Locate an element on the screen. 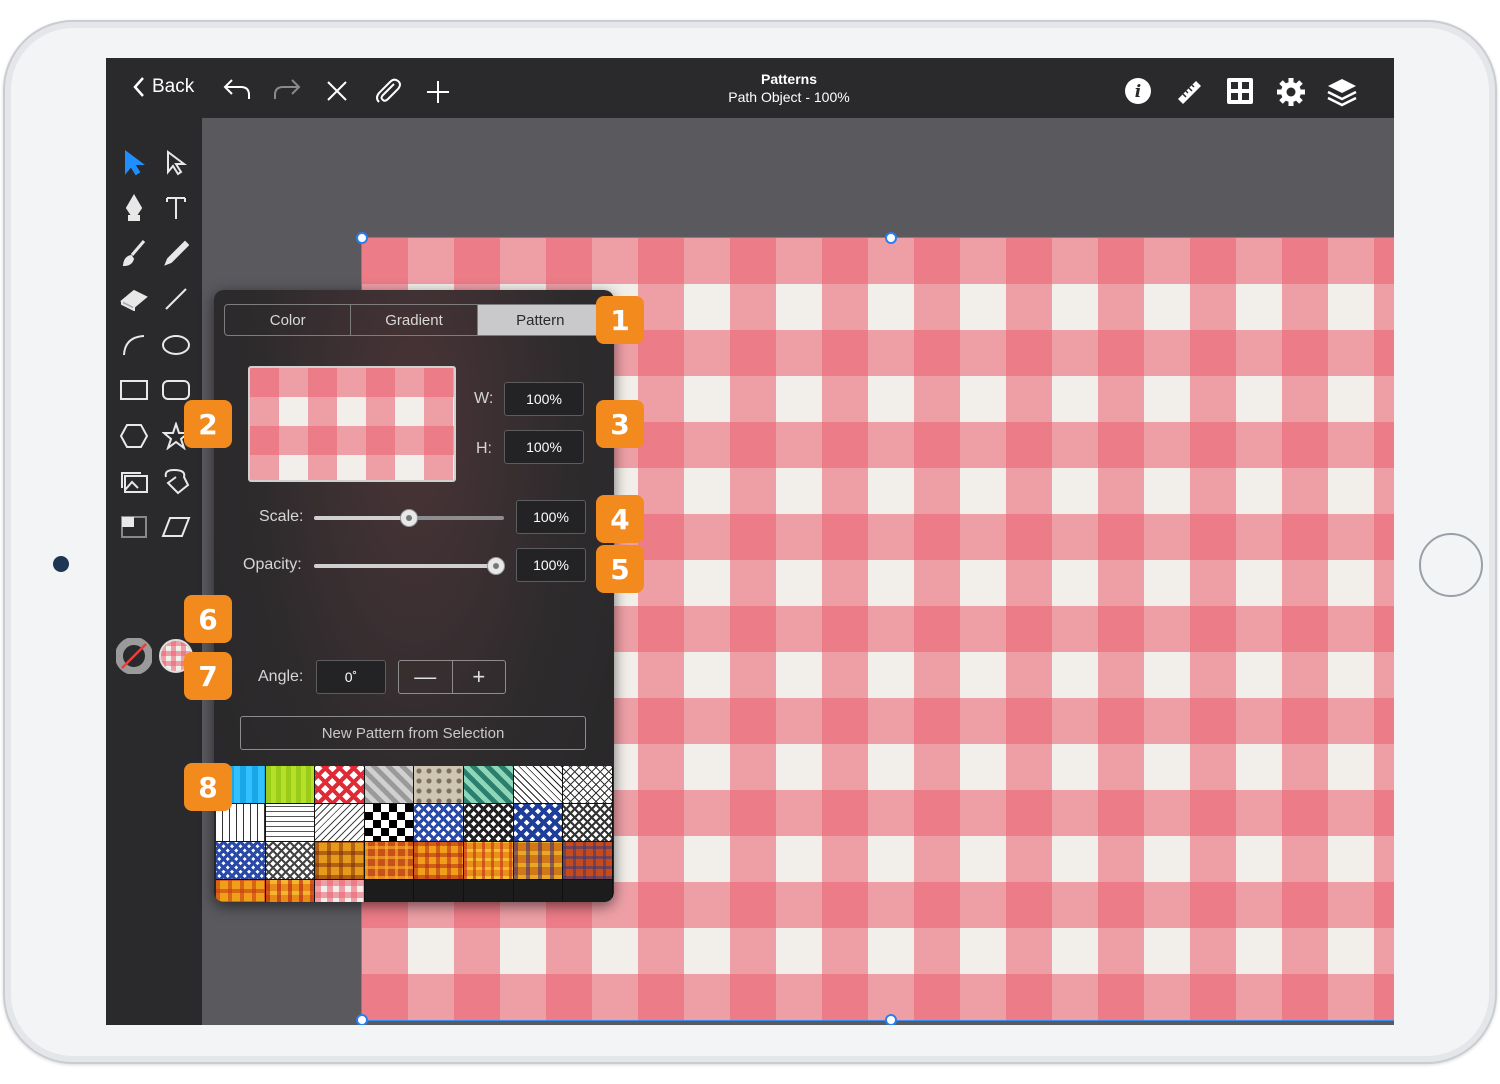  scale-field: 100% is located at coordinates (551, 517).